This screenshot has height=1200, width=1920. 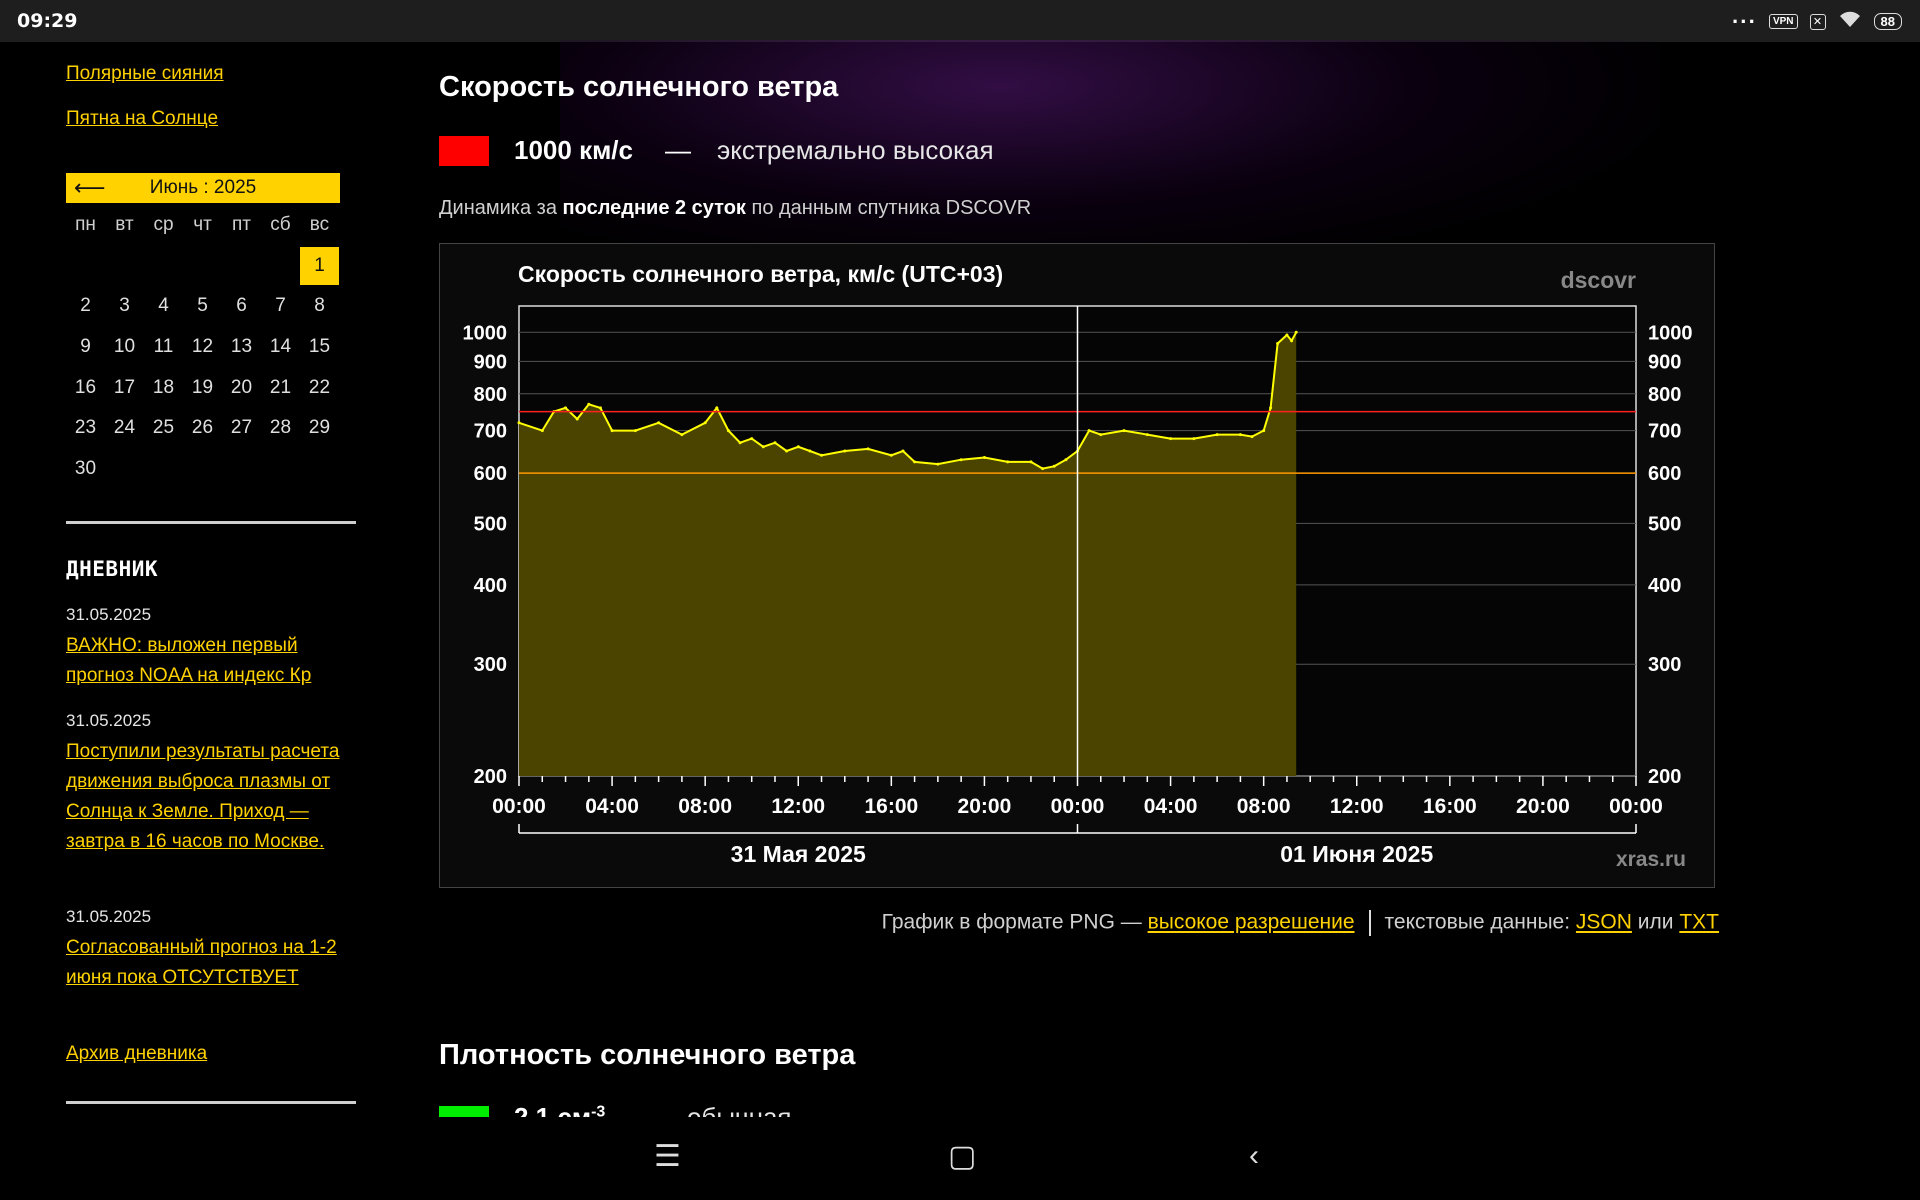 I want to click on y-tick-label-left: 600, so click(x=490, y=474).